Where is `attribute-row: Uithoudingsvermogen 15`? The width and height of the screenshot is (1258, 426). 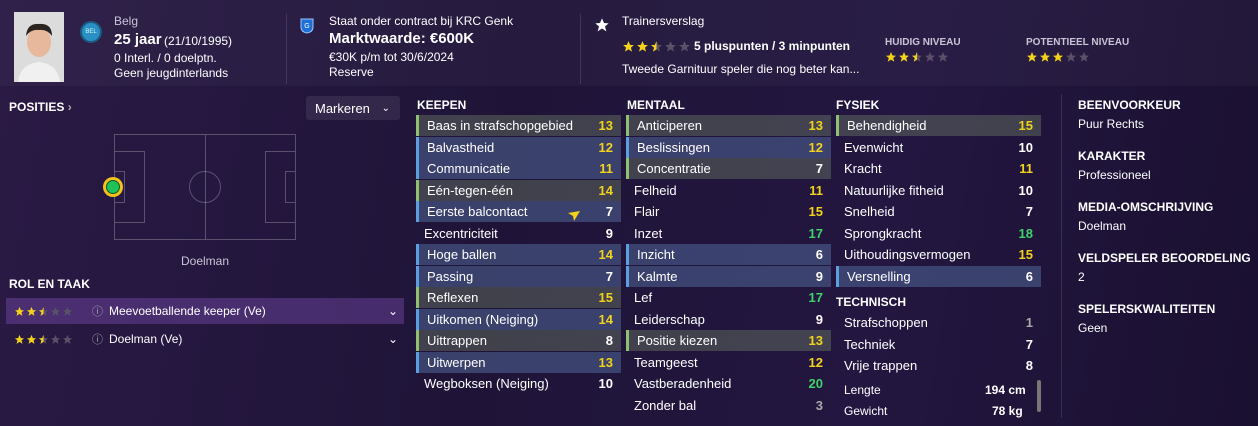
attribute-row: Uithoudingsvermogen 15 is located at coordinates (938, 254).